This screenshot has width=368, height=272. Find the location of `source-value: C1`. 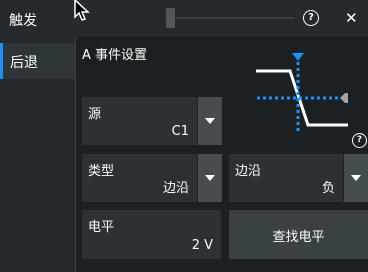

source-value: C1 is located at coordinates (180, 131).